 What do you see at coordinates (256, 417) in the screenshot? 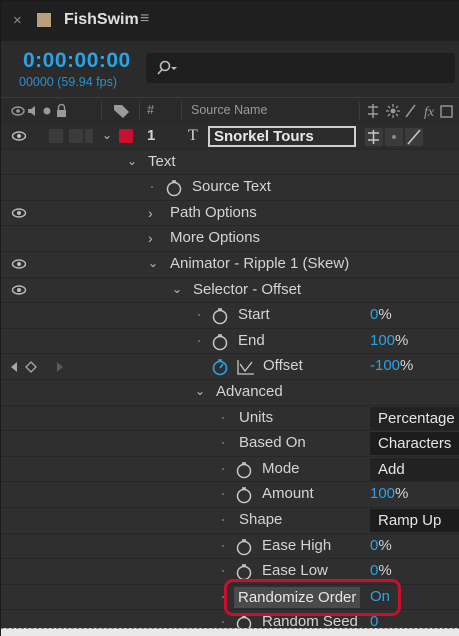
I see `property-label: Units` at bounding box center [256, 417].